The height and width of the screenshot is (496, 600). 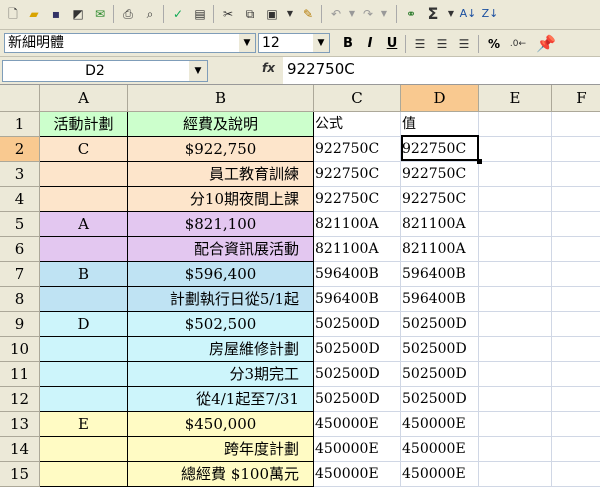 I want to click on row-header: 2, so click(x=20, y=149).